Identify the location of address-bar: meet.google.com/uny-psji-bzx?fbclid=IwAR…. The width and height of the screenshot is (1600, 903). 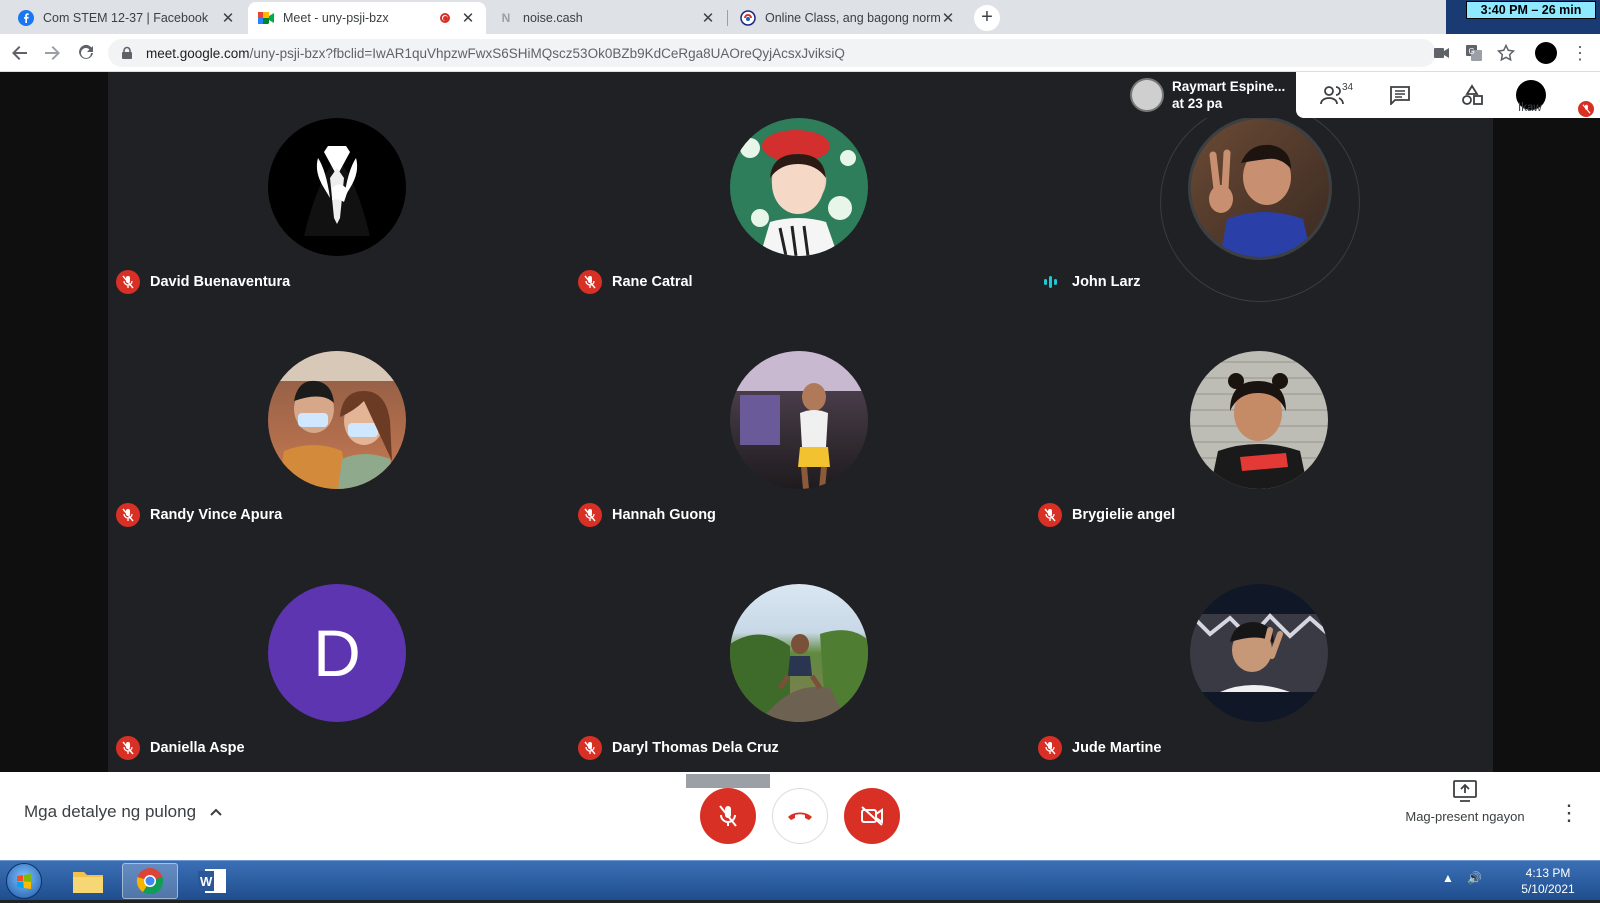
(772, 53).